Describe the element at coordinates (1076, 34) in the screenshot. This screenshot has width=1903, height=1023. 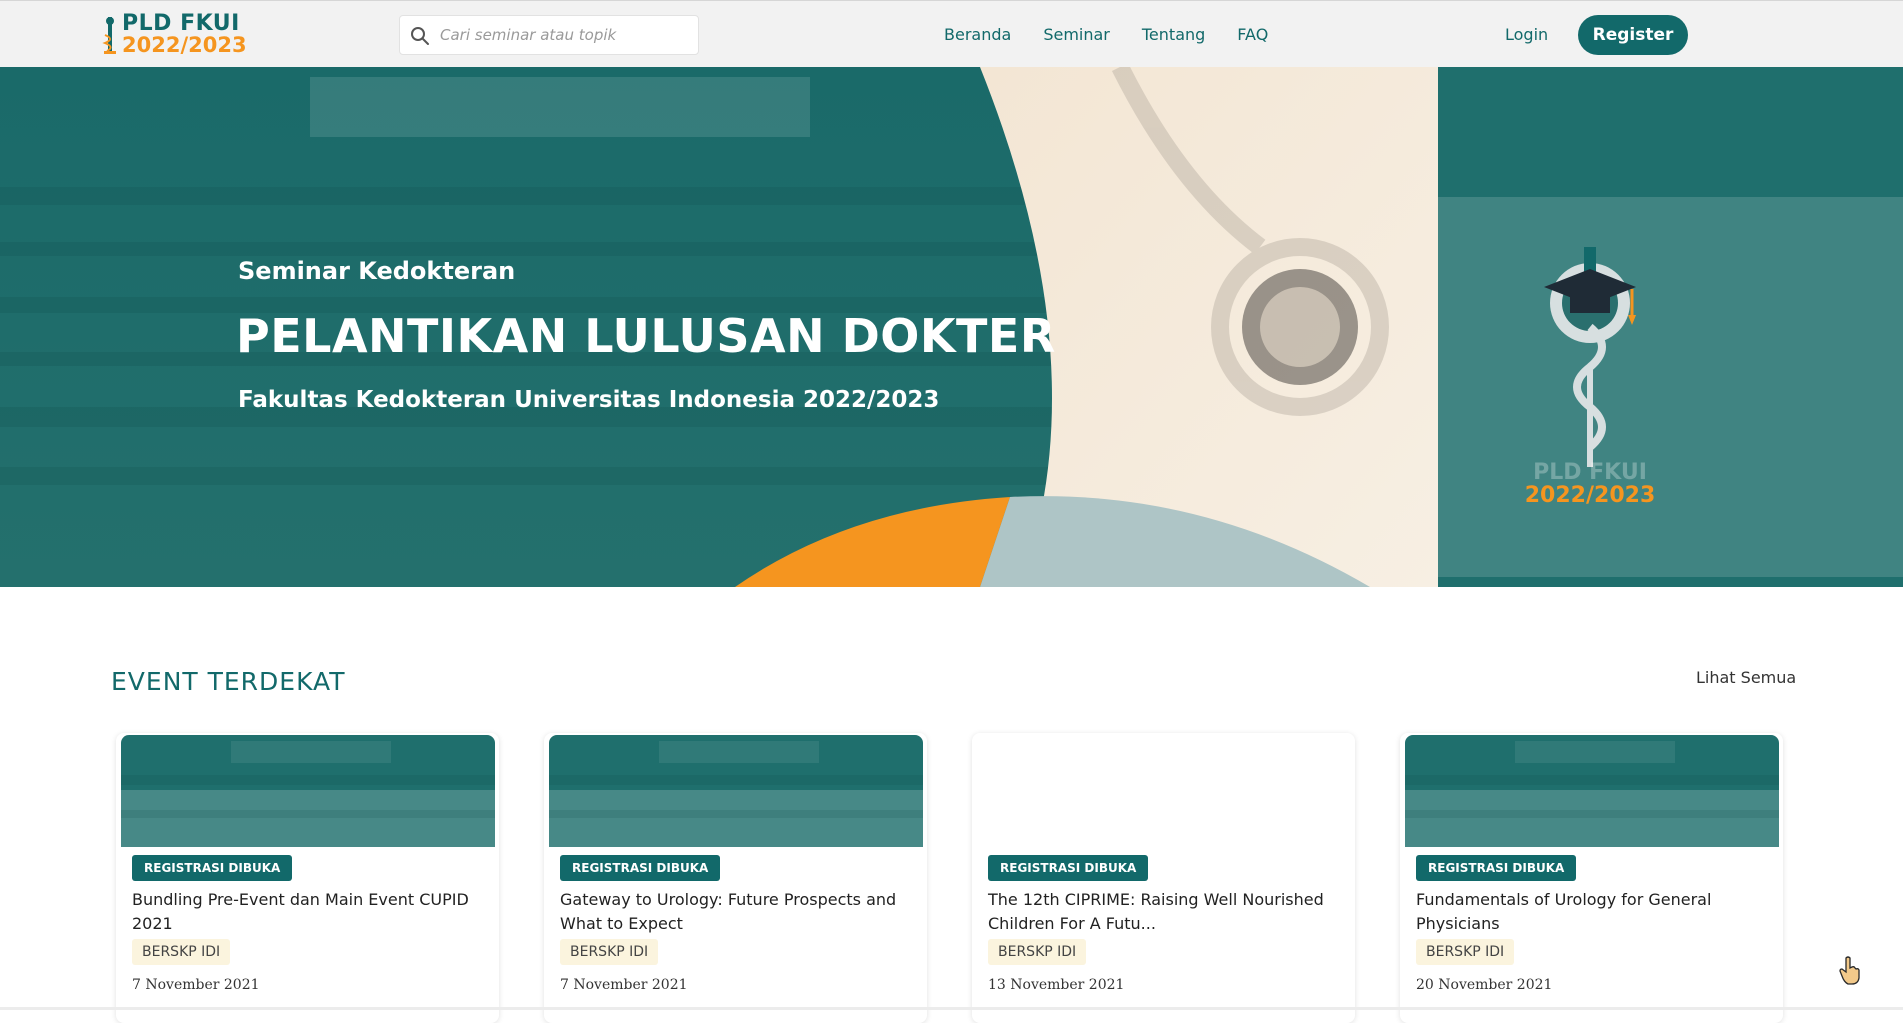
I see `nav-link-seminar: Seminar` at that location.